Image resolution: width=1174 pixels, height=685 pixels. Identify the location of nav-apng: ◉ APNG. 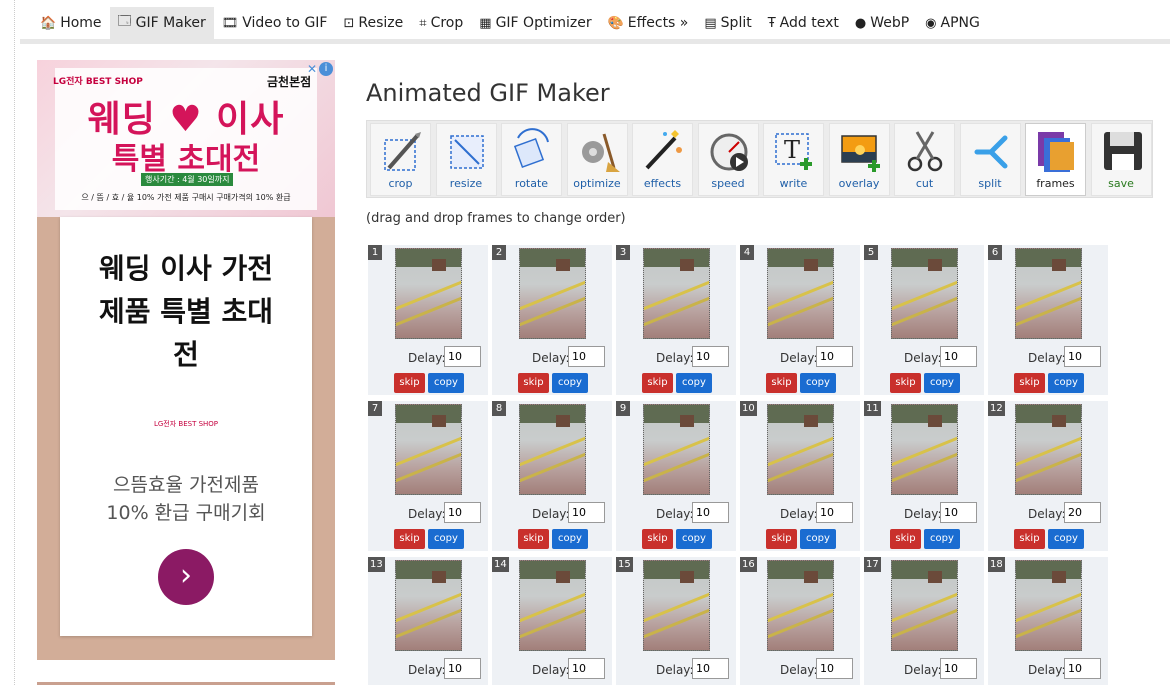
(952, 23).